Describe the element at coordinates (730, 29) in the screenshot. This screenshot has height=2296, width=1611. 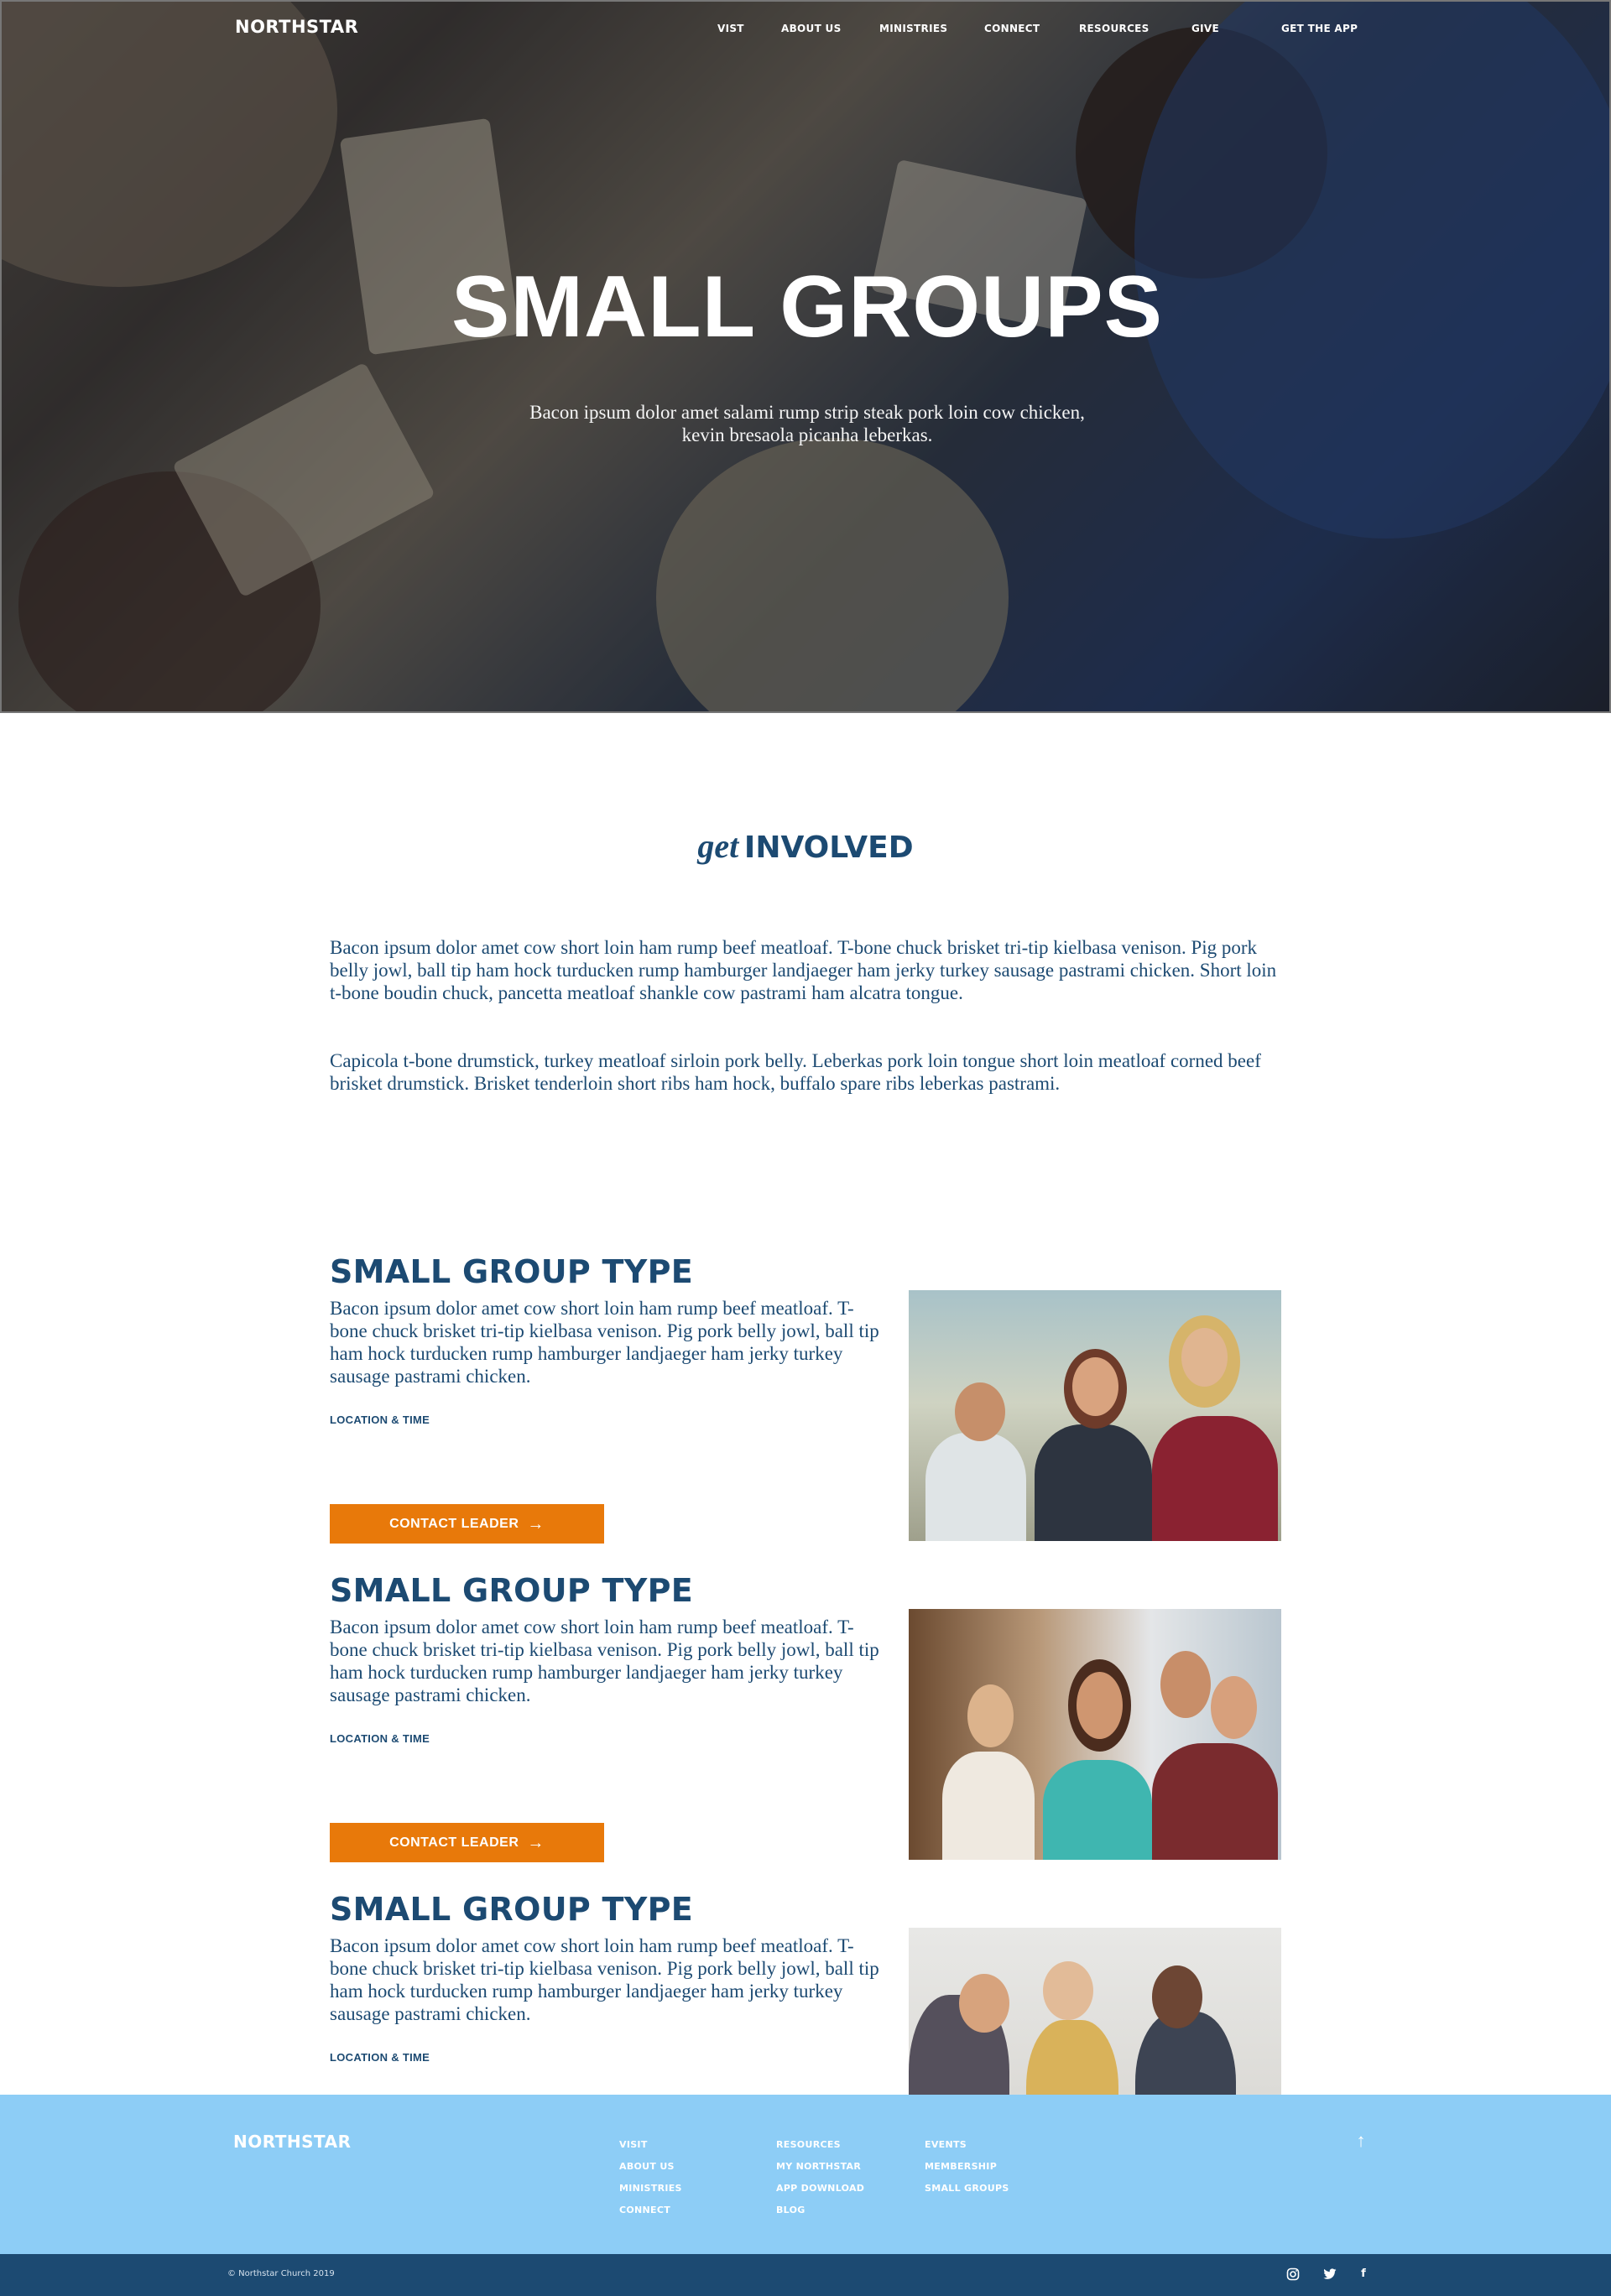
I see `nav-item-visit: VIST` at that location.